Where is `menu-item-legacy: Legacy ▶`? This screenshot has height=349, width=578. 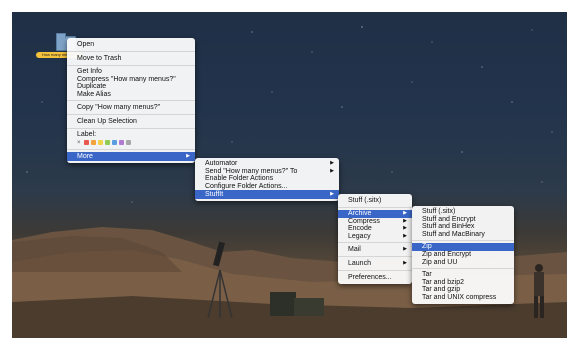
menu-item-legacy: Legacy ▶ is located at coordinates (375, 237).